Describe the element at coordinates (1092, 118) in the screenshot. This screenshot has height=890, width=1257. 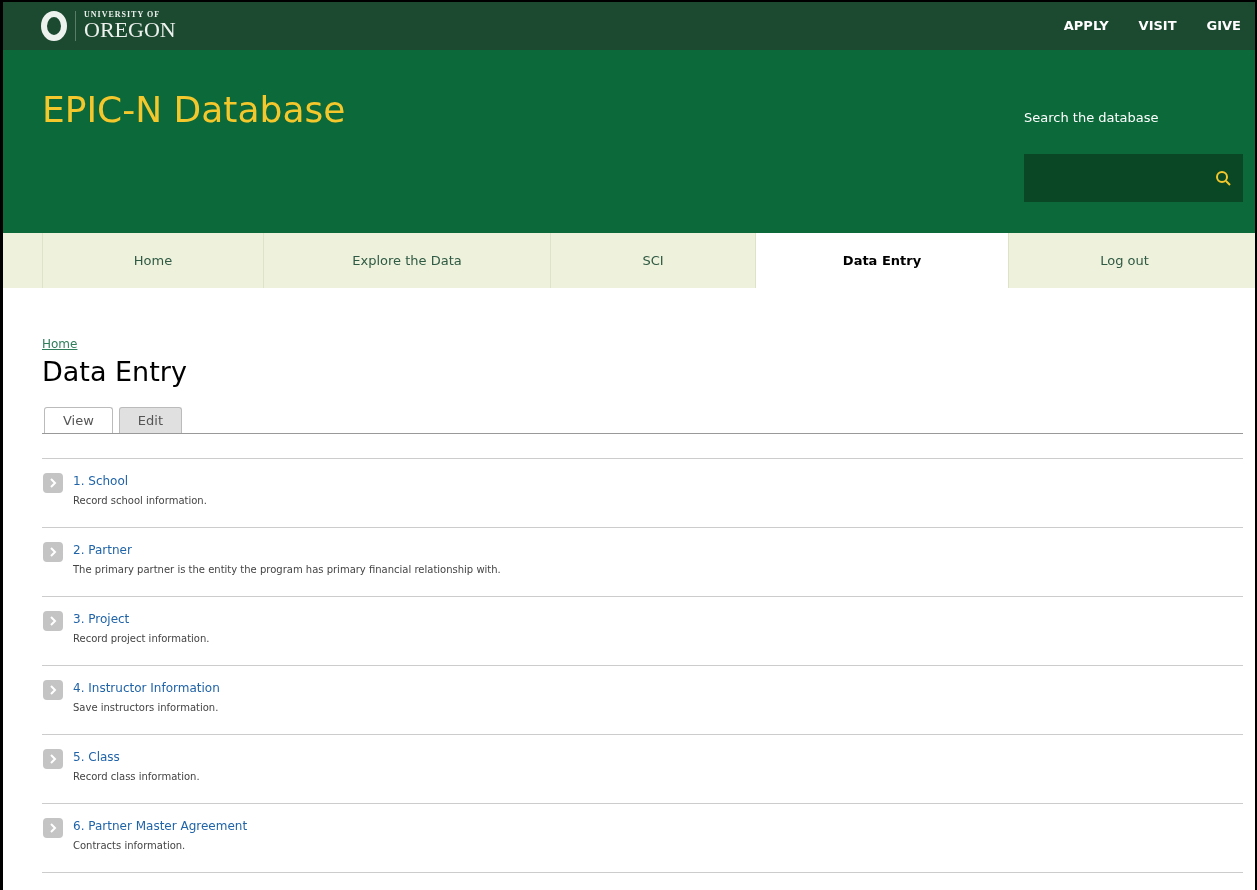
I see `search-label: Search the database` at that location.